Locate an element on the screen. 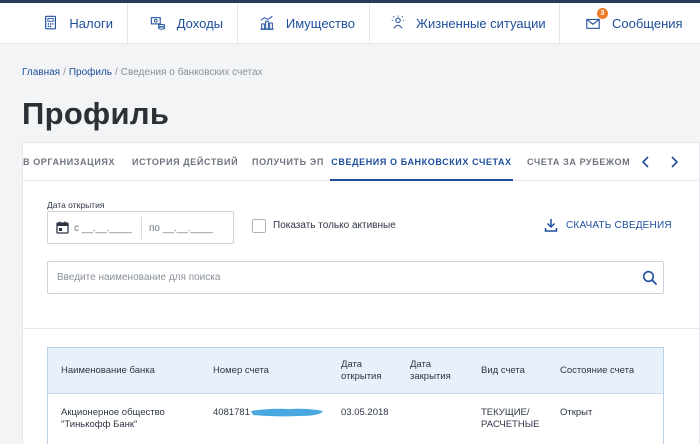 This screenshot has height=444, width=700. header-closed: Дата закрытия is located at coordinates (430, 371).